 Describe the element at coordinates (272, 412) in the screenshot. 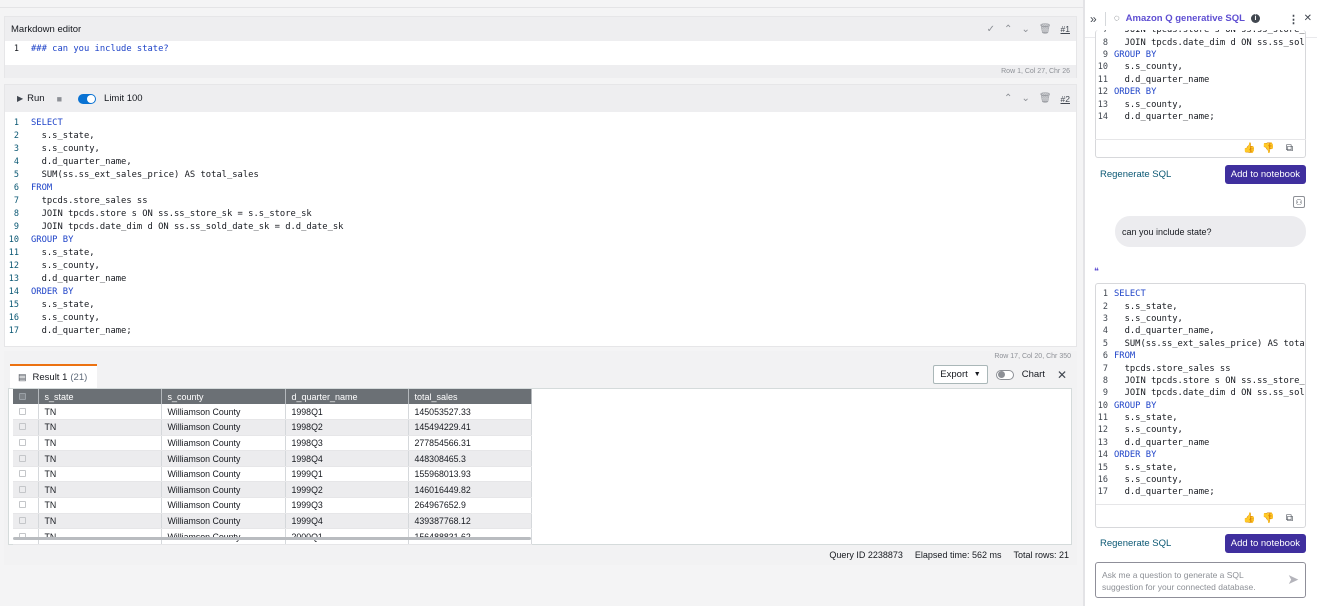

I see `table-row: TN Williamson County 1998Q1 145053527.33` at that location.